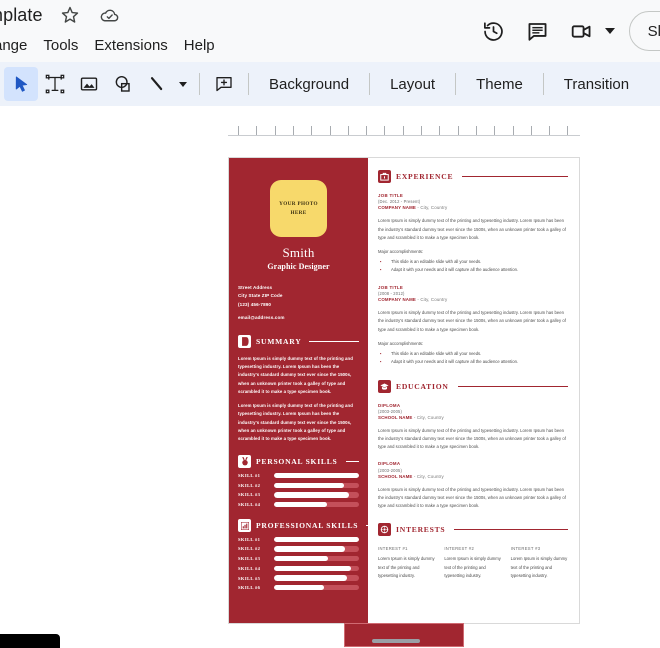  I want to click on top-bar-actions: Slide, so click(566, 31).